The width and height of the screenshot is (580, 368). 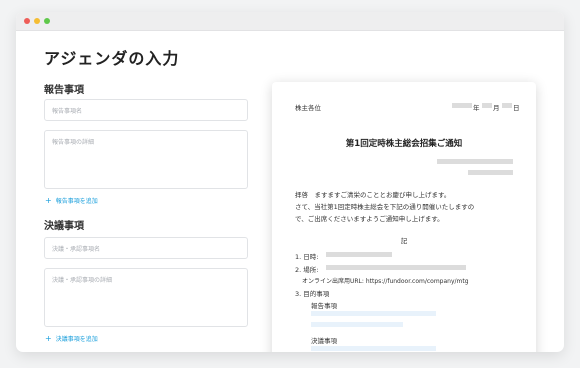 What do you see at coordinates (475, 161) in the screenshot?
I see `doc-company-placeholder` at bounding box center [475, 161].